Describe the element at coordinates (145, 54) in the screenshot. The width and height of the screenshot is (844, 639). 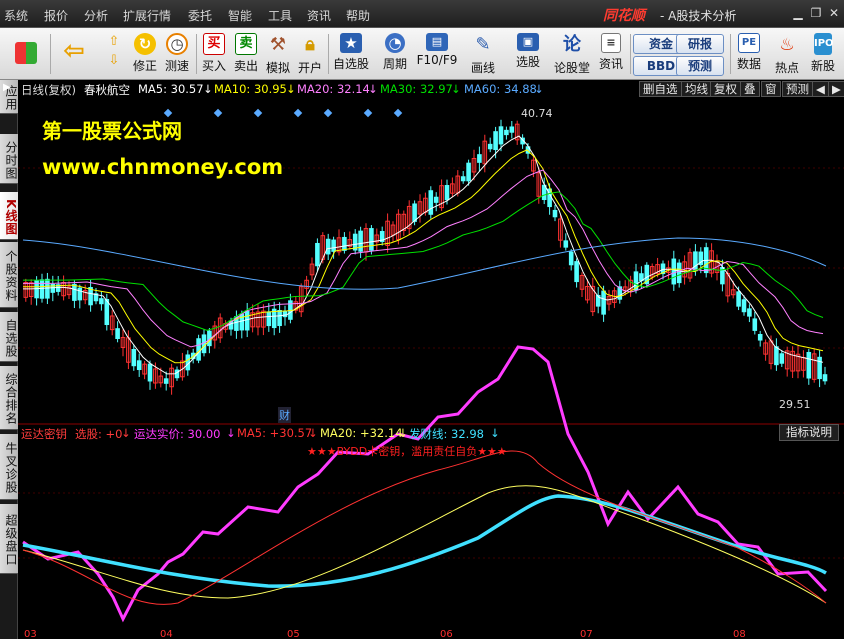
I see `correct-button: ↻ 修正` at that location.